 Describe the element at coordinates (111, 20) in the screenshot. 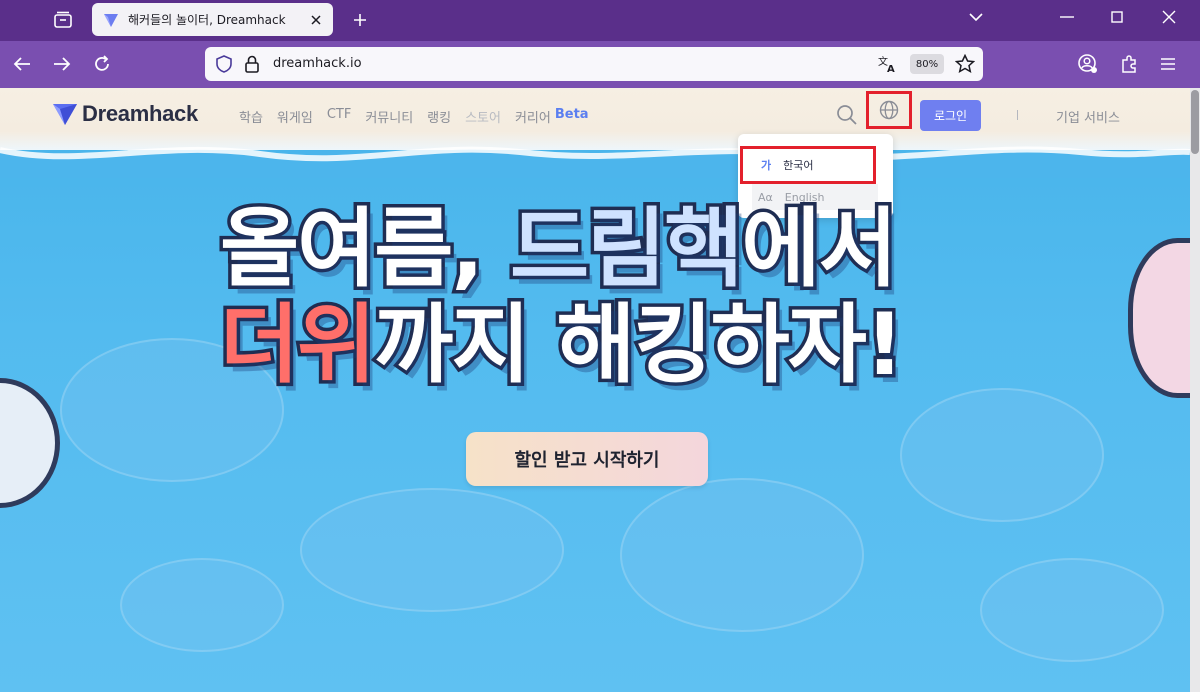

I see `dreamhack-favicon-icon` at that location.